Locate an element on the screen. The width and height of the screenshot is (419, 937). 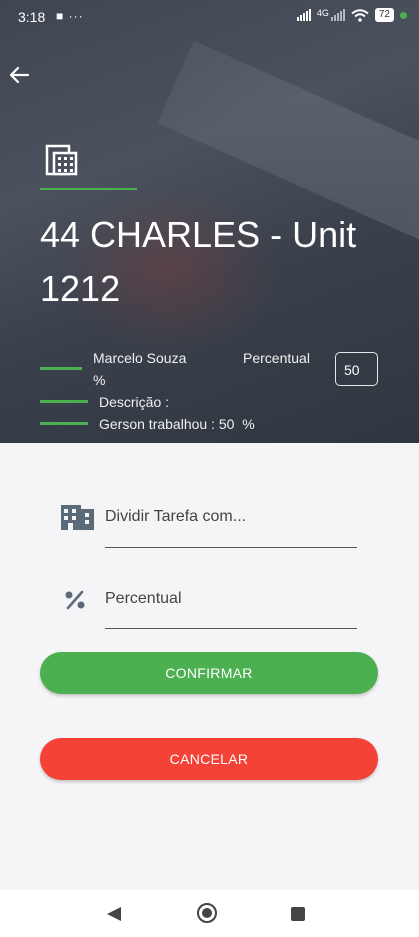
status-right-icons: 4G 72 is located at coordinates (351, 15).